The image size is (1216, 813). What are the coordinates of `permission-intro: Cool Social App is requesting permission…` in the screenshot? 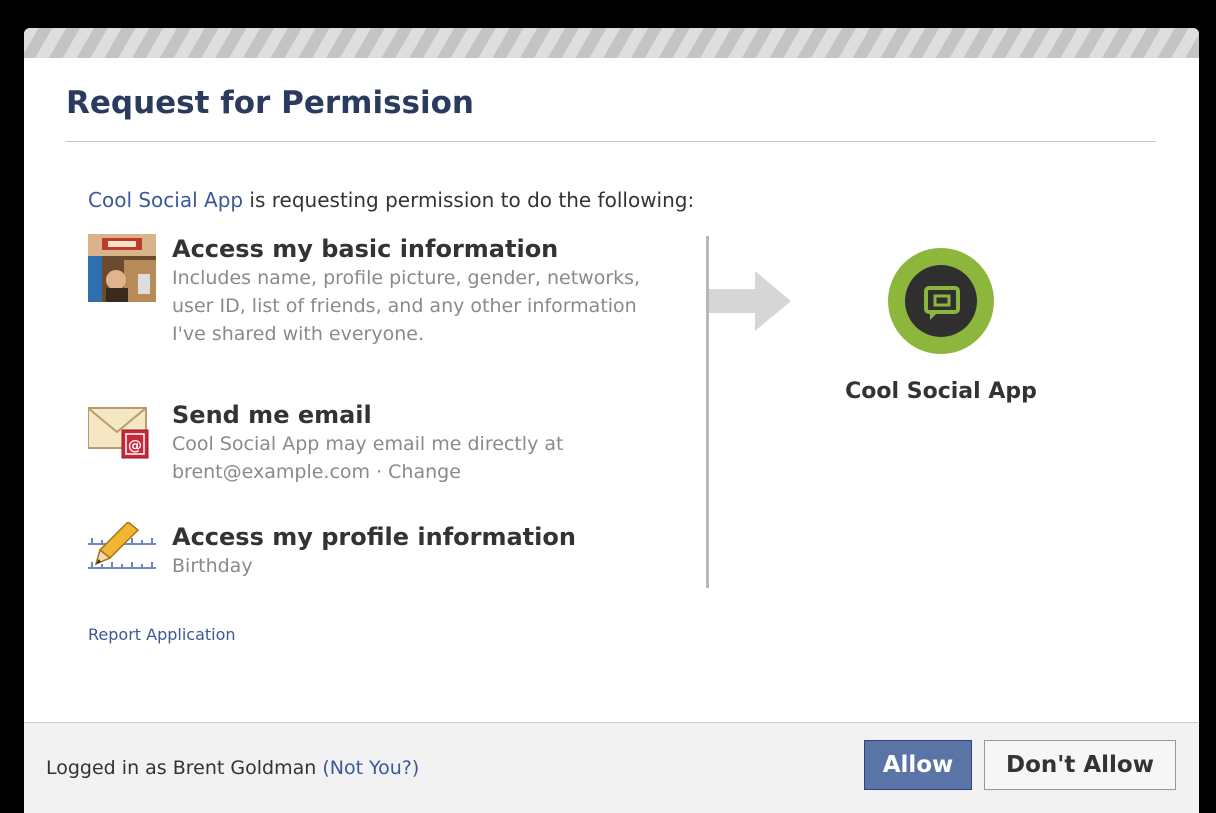 It's located at (391, 200).